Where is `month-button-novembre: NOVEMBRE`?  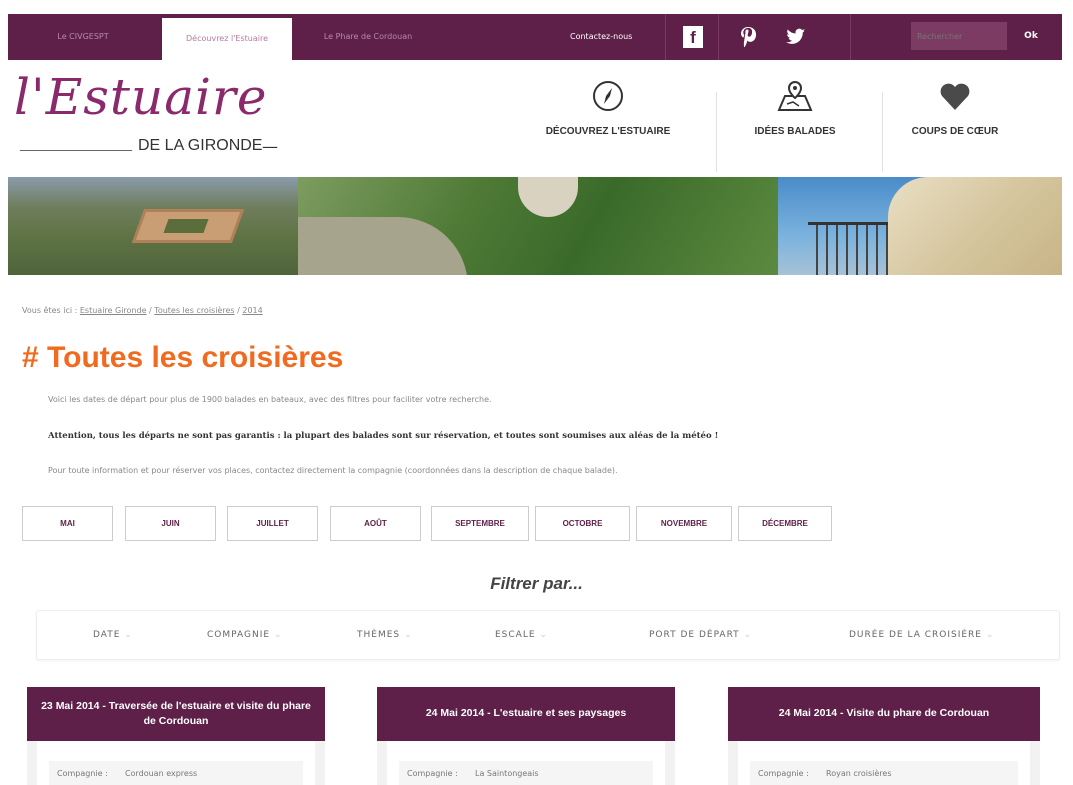 month-button-novembre: NOVEMBRE is located at coordinates (684, 523).